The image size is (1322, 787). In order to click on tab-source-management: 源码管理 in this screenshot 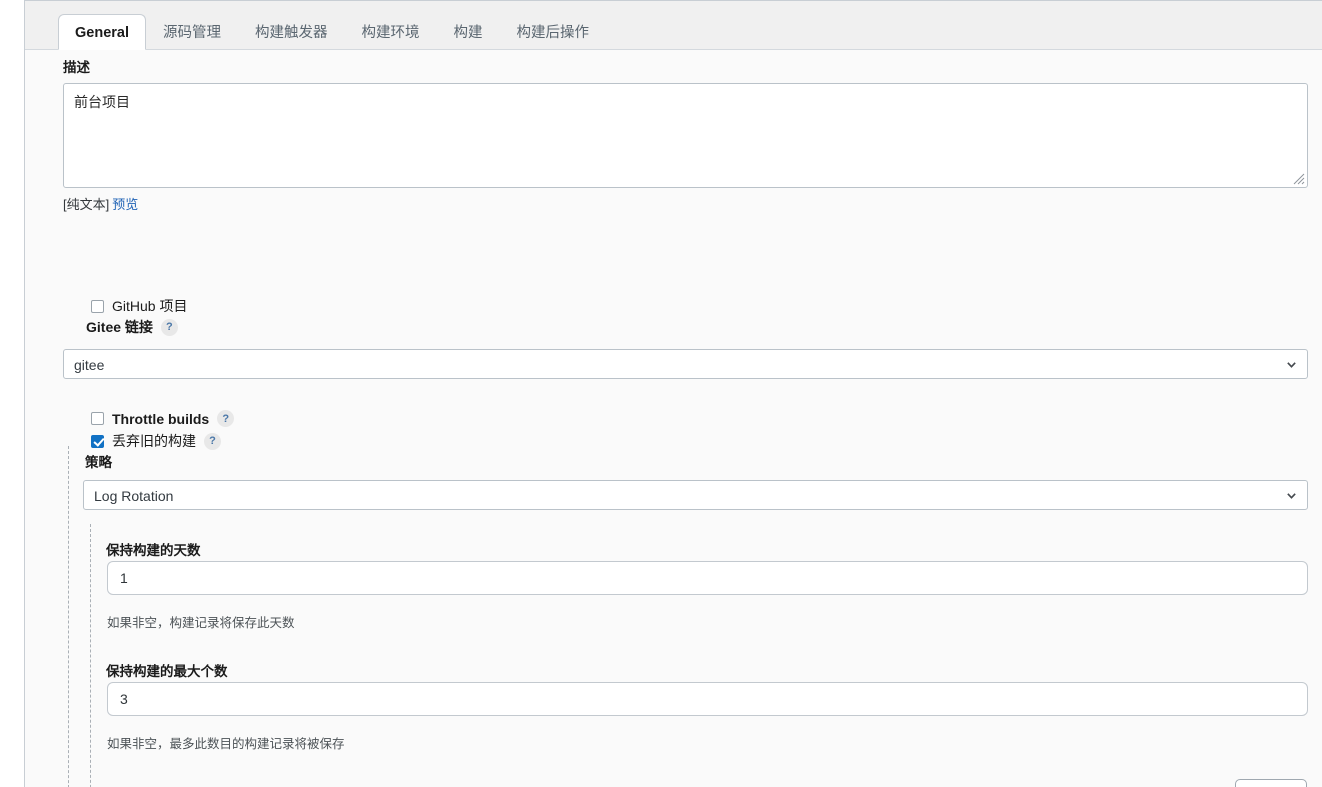, I will do `click(192, 32)`.